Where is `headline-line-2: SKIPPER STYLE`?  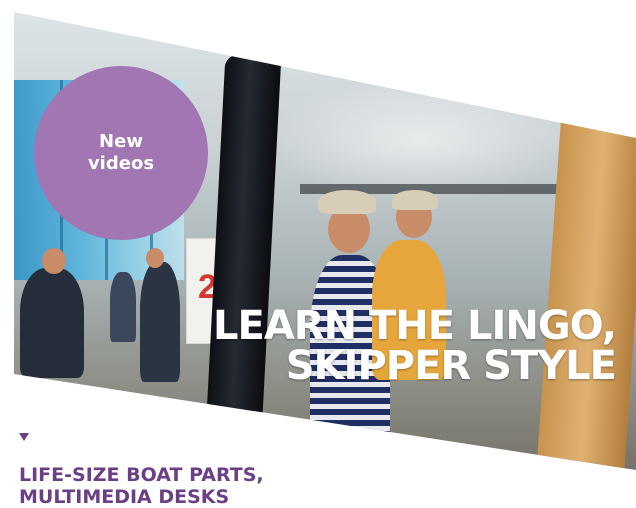
headline-line-2: SKIPPER STYLE is located at coordinates (451, 366).